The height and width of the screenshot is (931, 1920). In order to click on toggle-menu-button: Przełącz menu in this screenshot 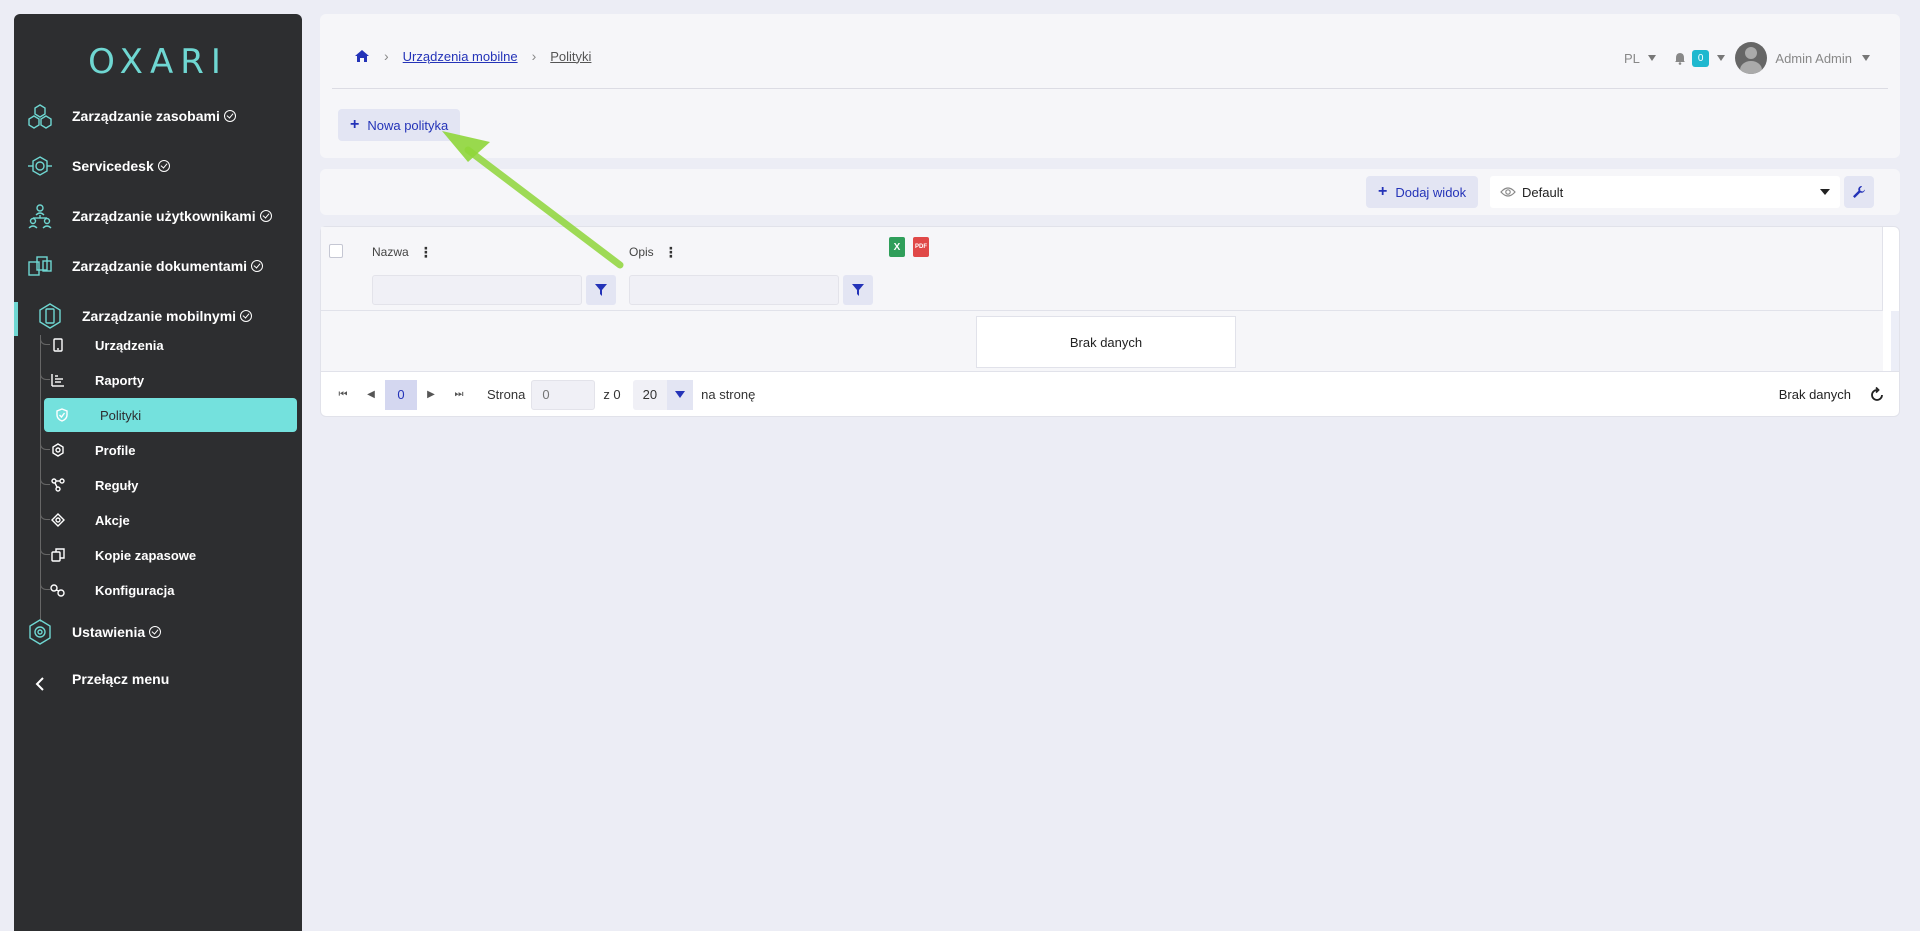, I will do `click(158, 684)`.